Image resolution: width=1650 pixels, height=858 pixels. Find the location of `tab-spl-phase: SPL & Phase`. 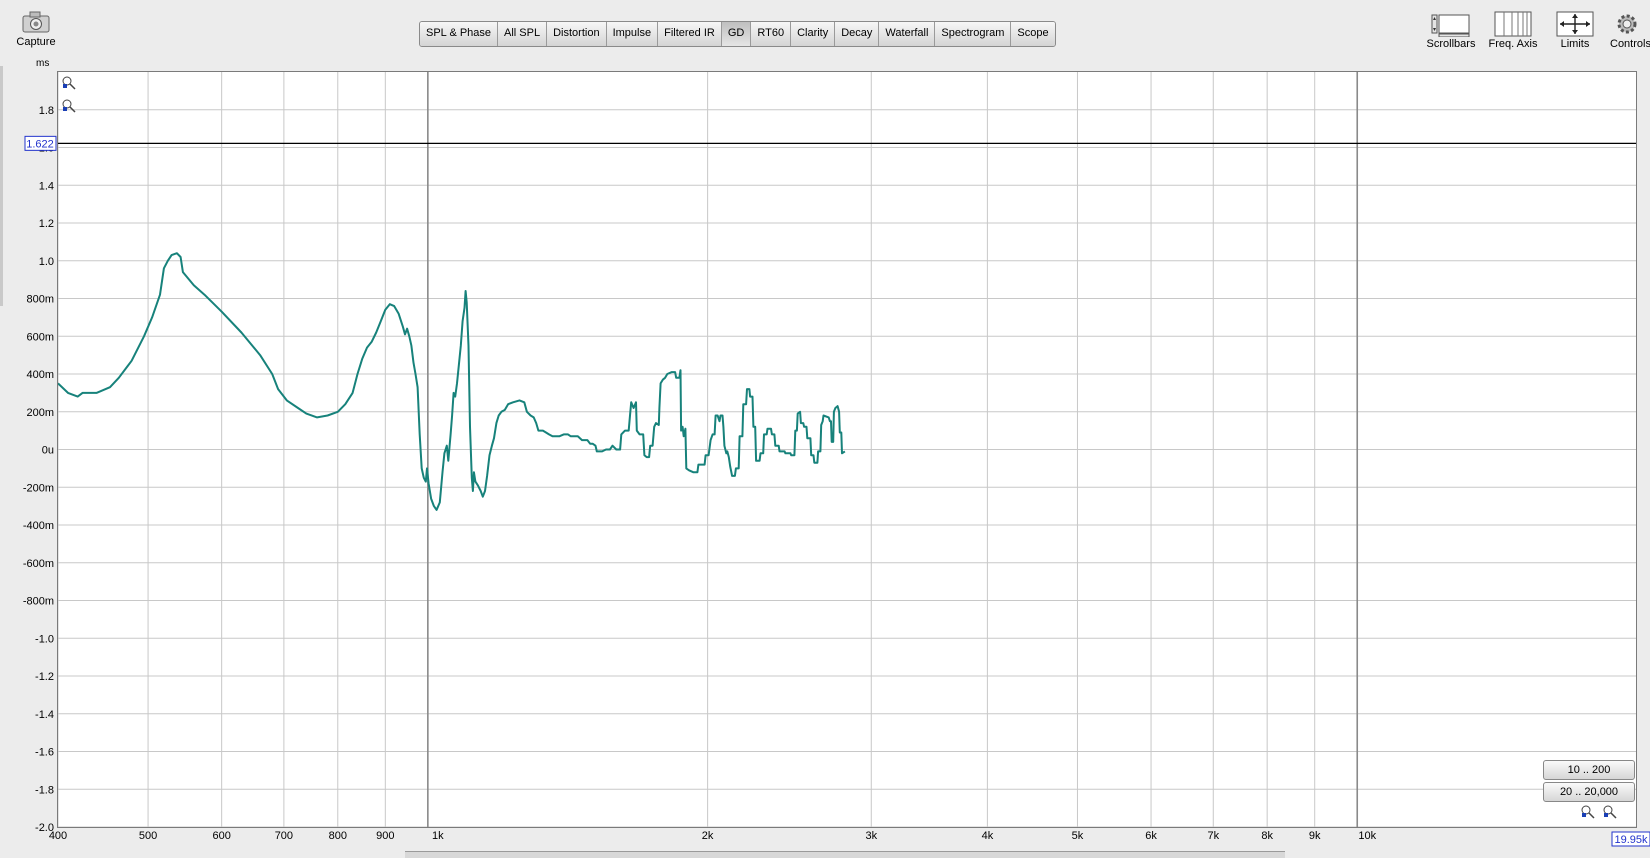

tab-spl-phase: SPL & Phase is located at coordinates (459, 34).